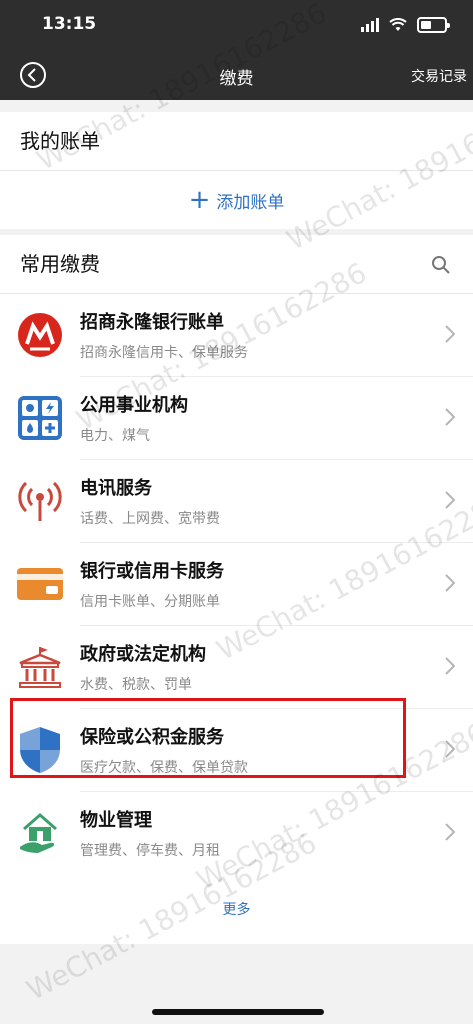 The image size is (473, 1024). What do you see at coordinates (236, 750) in the screenshot?
I see `payment-item-insurance: 保险或公积金服务 医疗欠款、保费、保单贷款` at bounding box center [236, 750].